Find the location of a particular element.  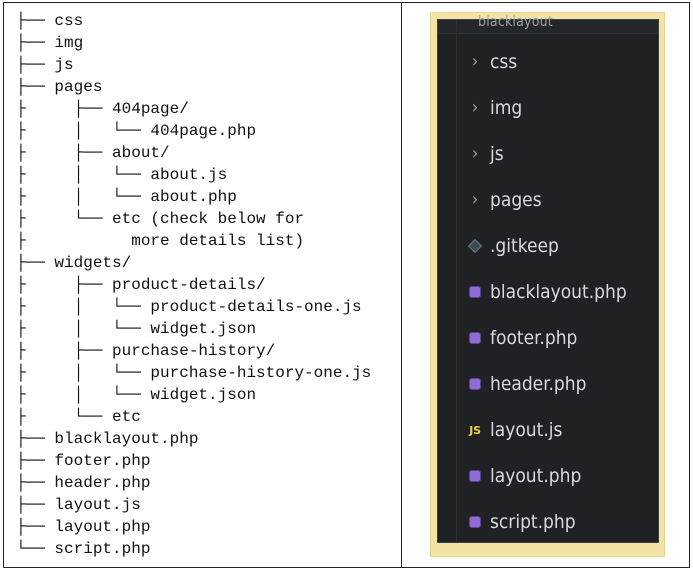

tree-line: ├ more details list) is located at coordinates (160, 241).